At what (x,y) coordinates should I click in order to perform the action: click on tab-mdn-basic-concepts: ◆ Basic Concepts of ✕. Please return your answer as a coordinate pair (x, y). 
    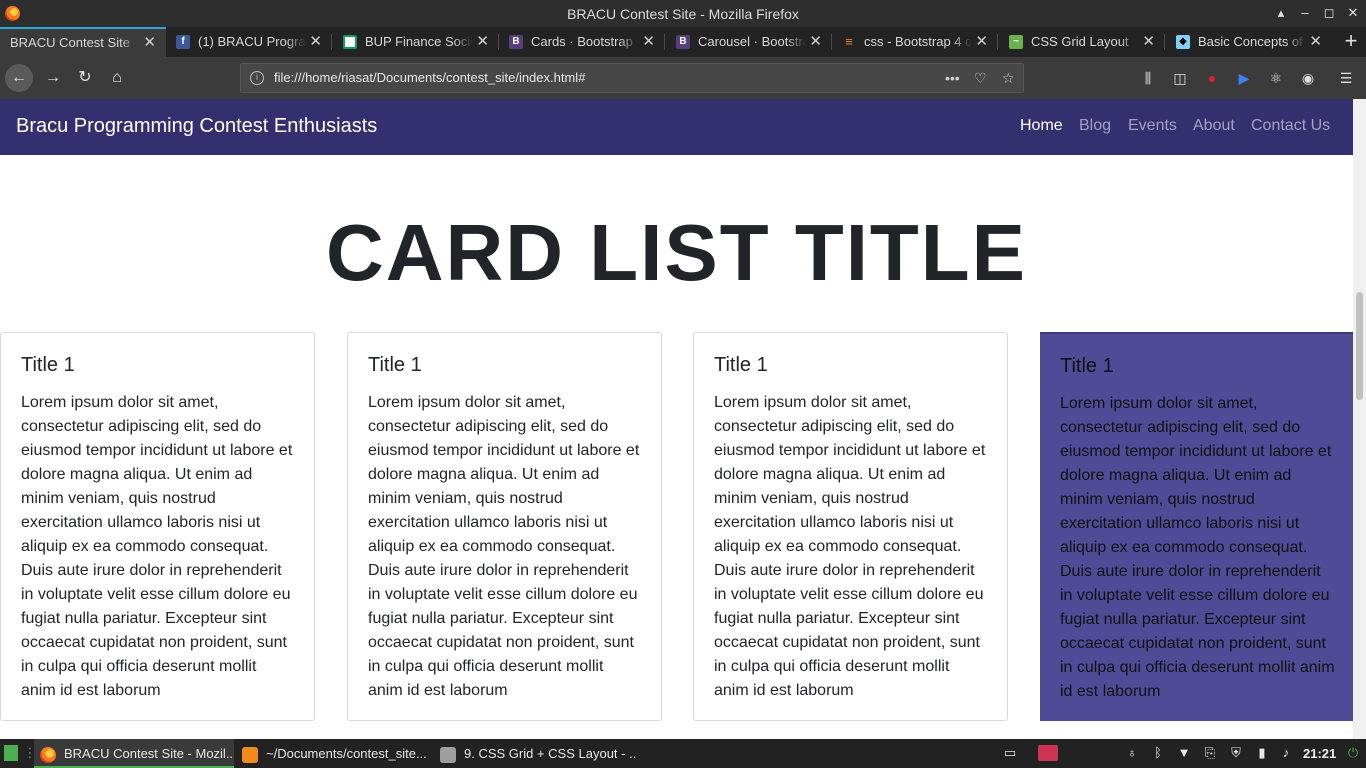
    Looking at the image, I should click on (1249, 42).